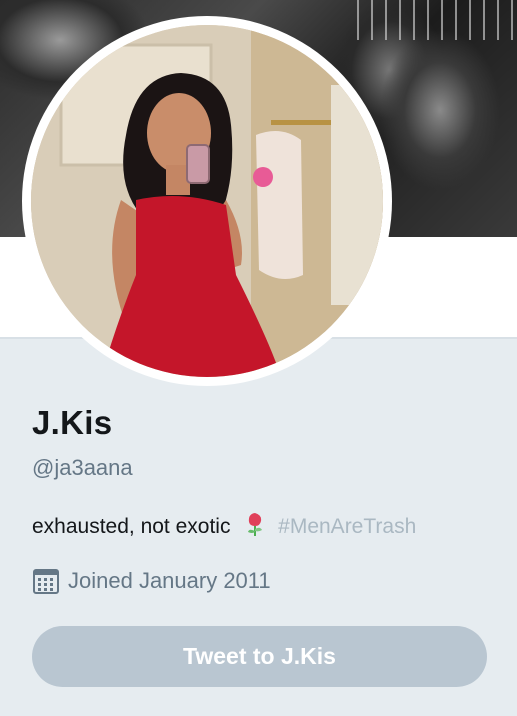  What do you see at coordinates (169, 580) in the screenshot?
I see `joined-label: Joined January 2011` at bounding box center [169, 580].